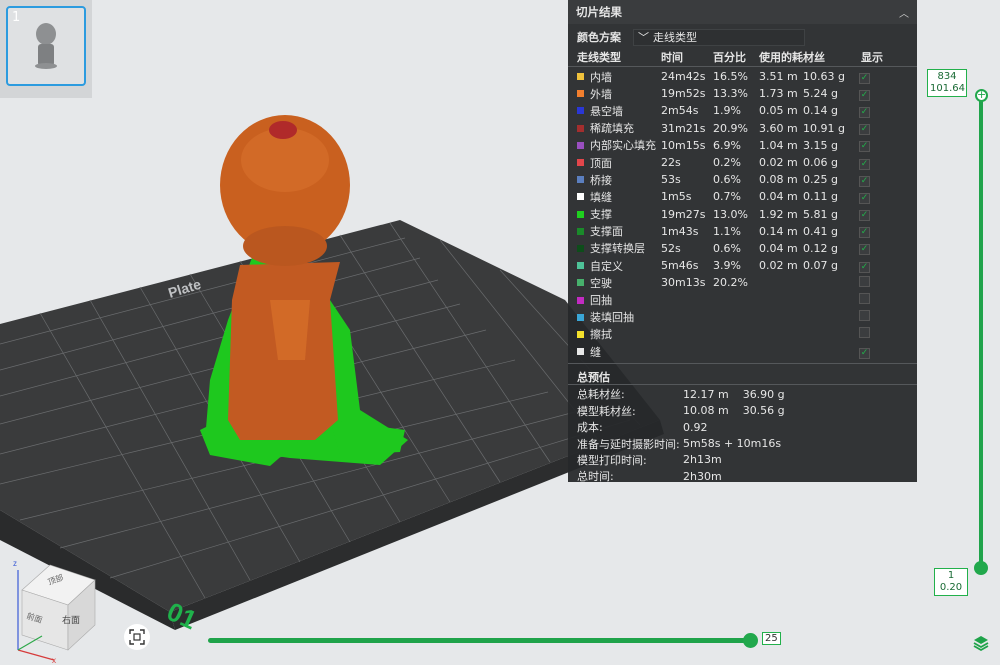  I want to click on feature-length: 3.51 m, so click(778, 77).